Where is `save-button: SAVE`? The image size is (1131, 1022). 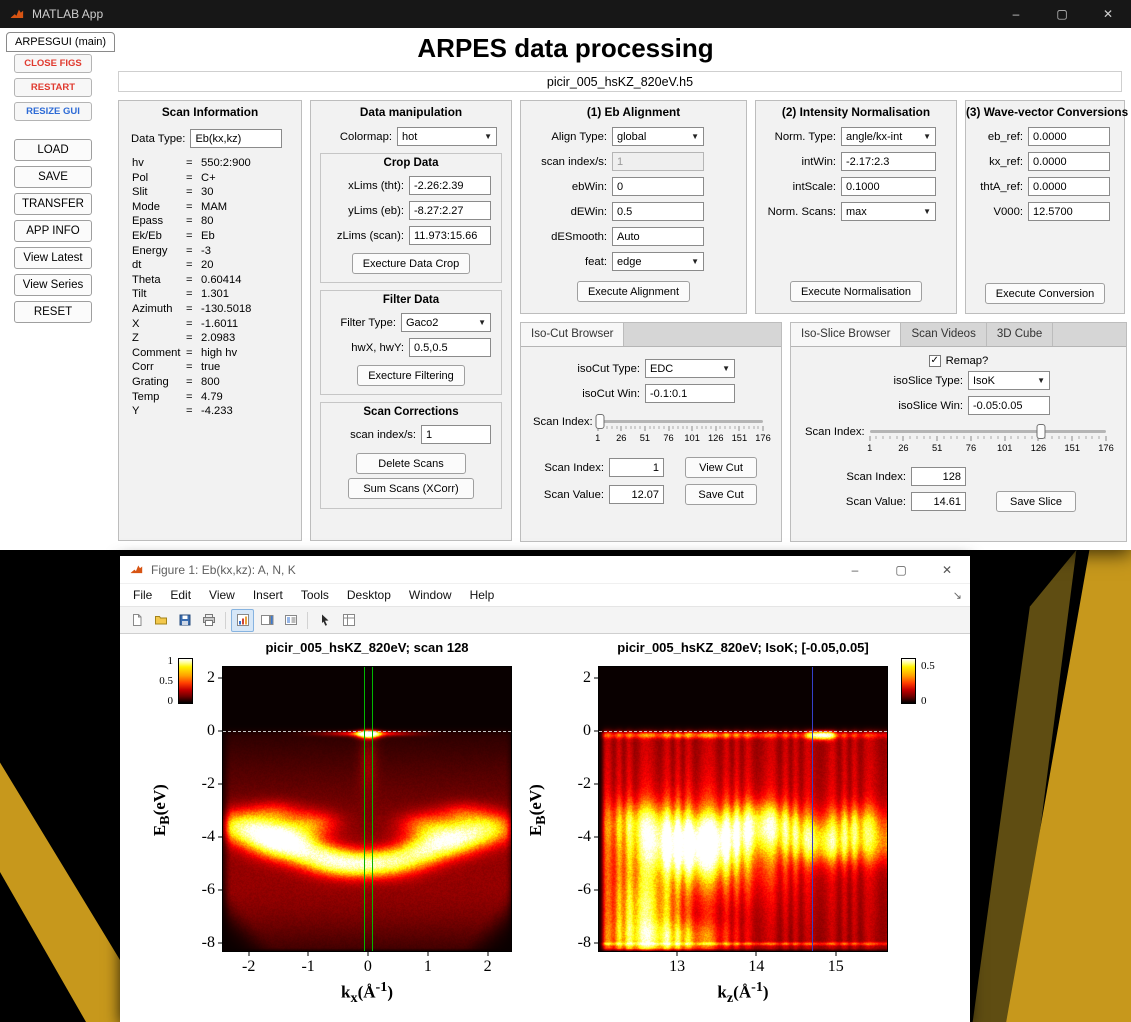 save-button: SAVE is located at coordinates (53, 177).